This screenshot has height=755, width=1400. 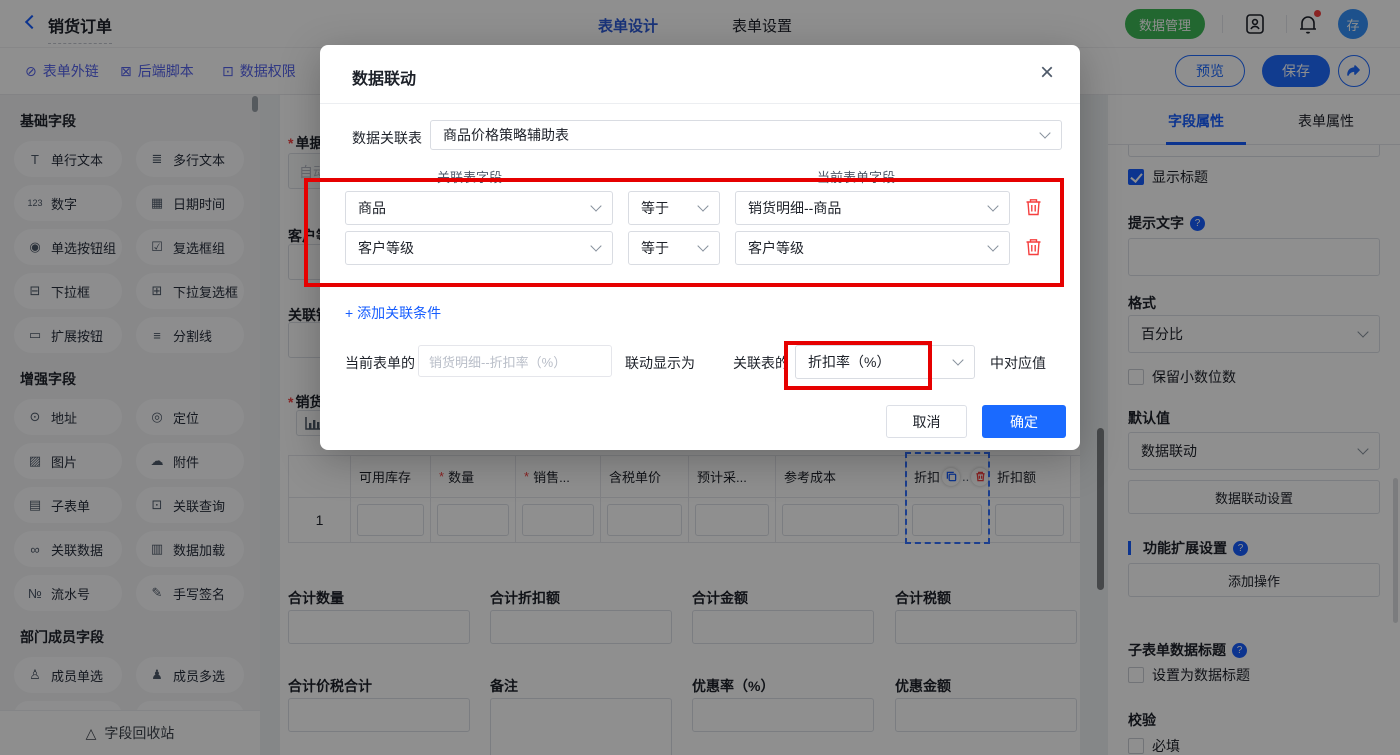 I want to click on close-icon: ×, so click(x=1047, y=73).